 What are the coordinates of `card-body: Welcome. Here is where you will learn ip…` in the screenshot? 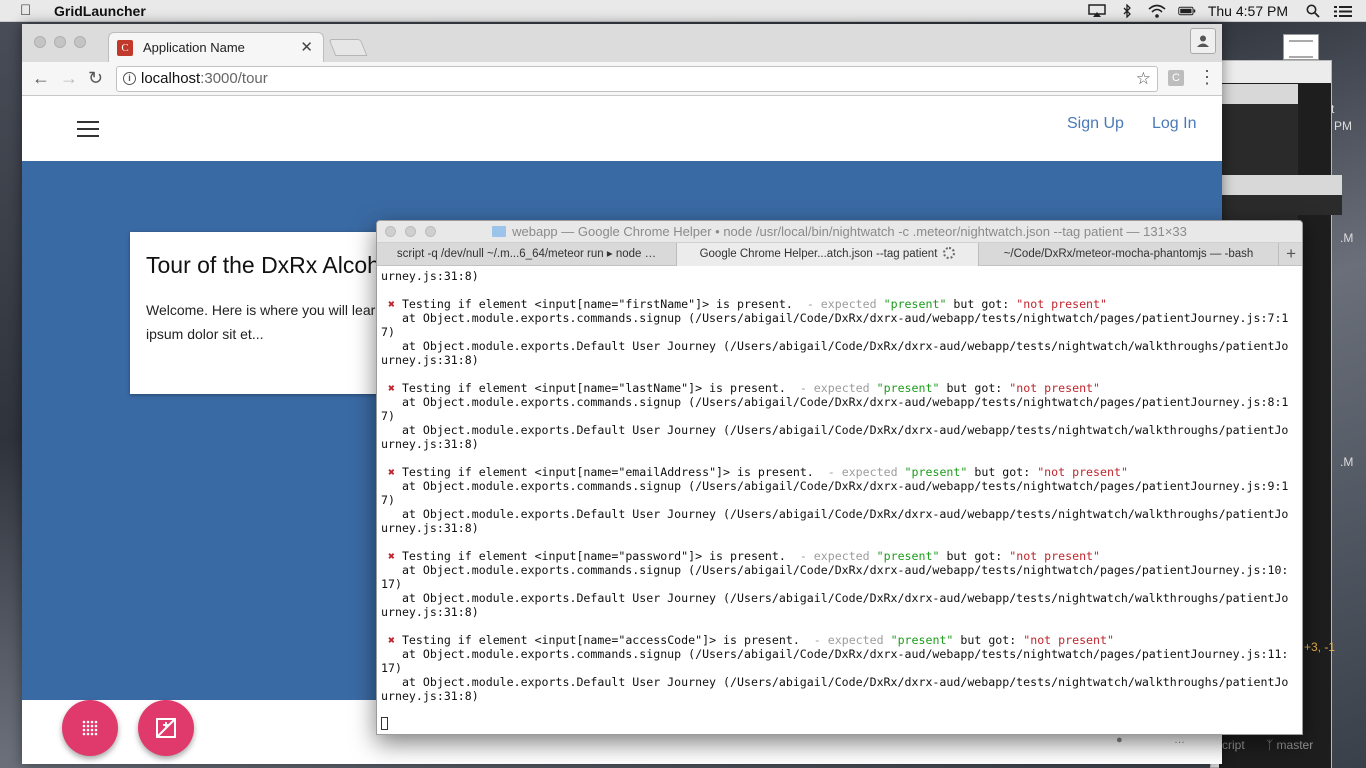 It's located at (265, 322).